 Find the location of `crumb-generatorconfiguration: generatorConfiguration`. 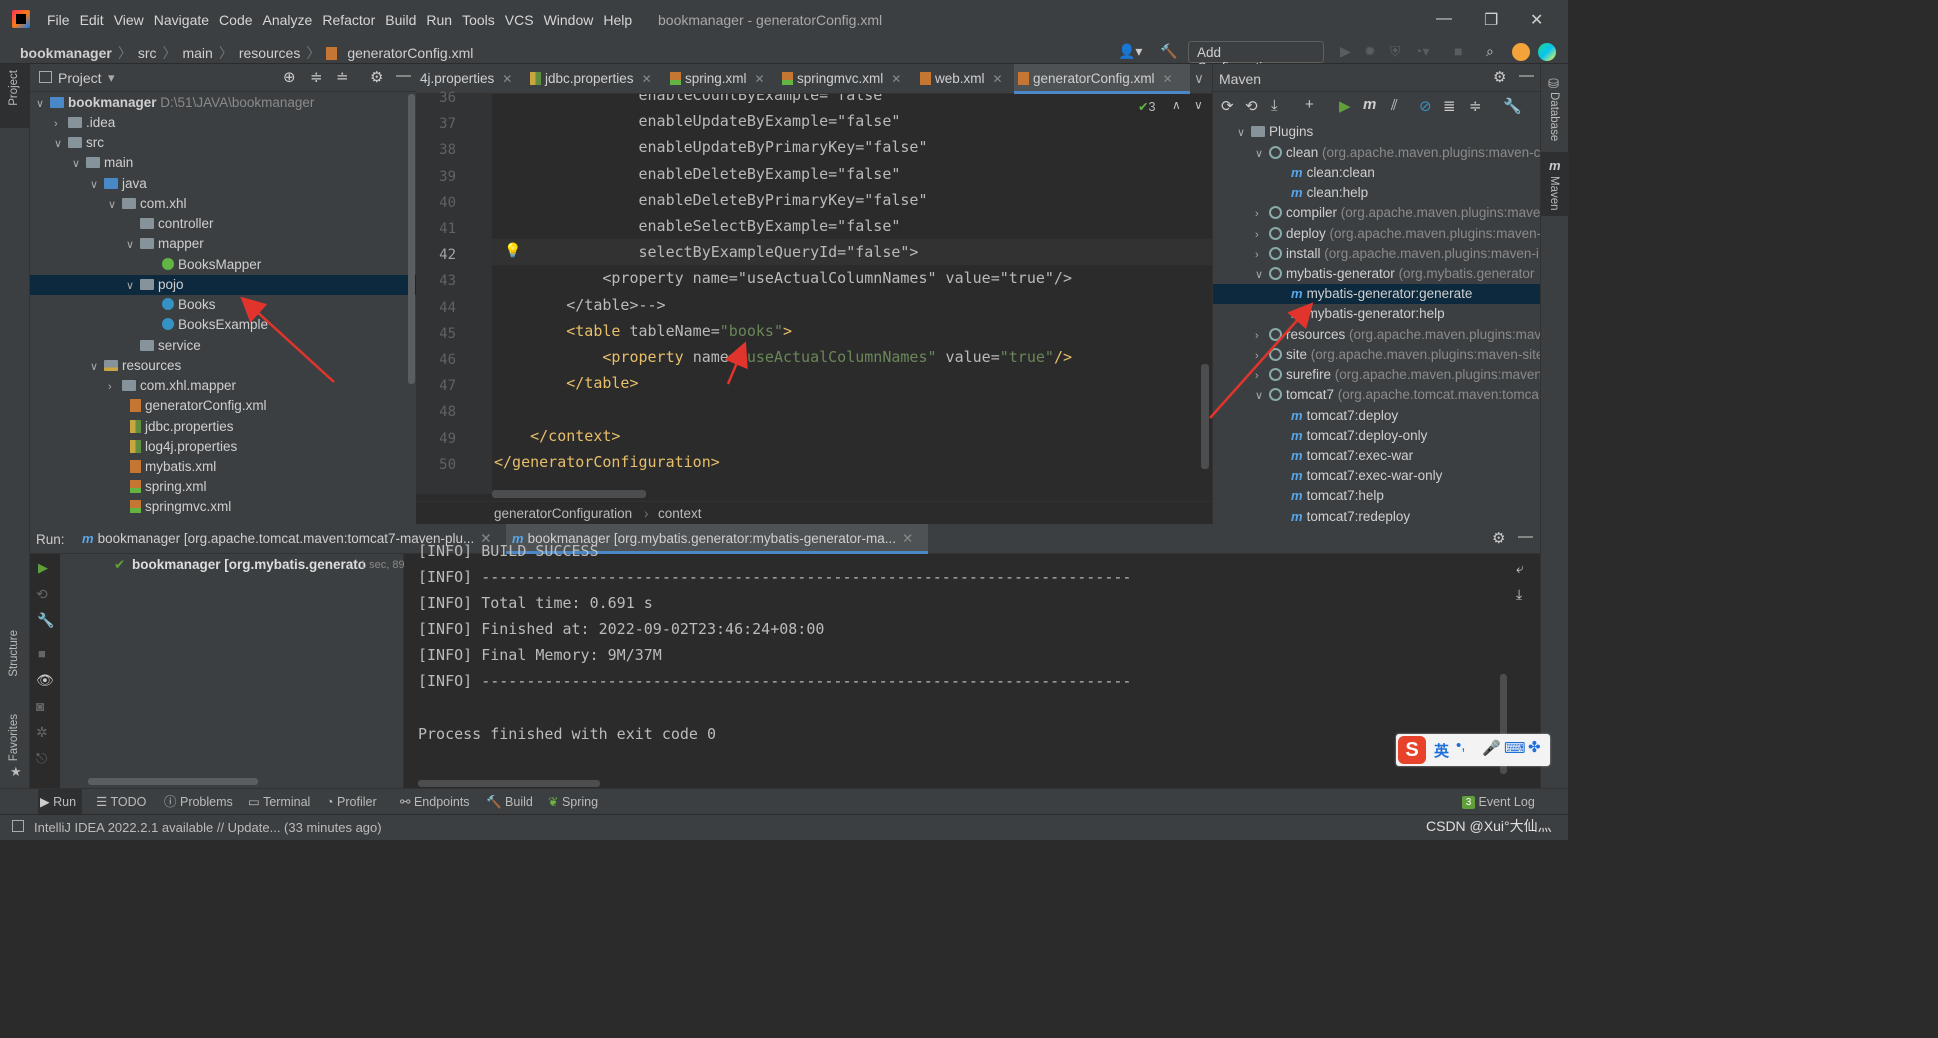

crumb-generatorconfiguration: generatorConfiguration is located at coordinates (563, 513).